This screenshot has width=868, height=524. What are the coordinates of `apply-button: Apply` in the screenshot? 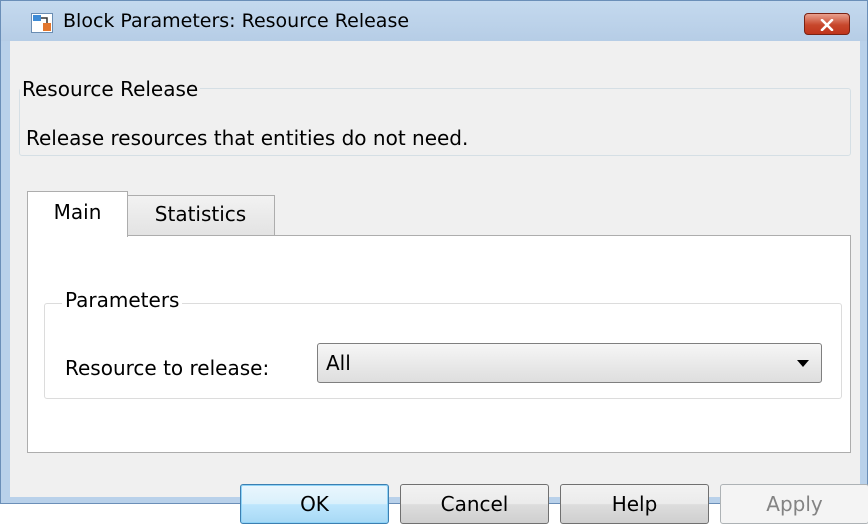 It's located at (794, 504).